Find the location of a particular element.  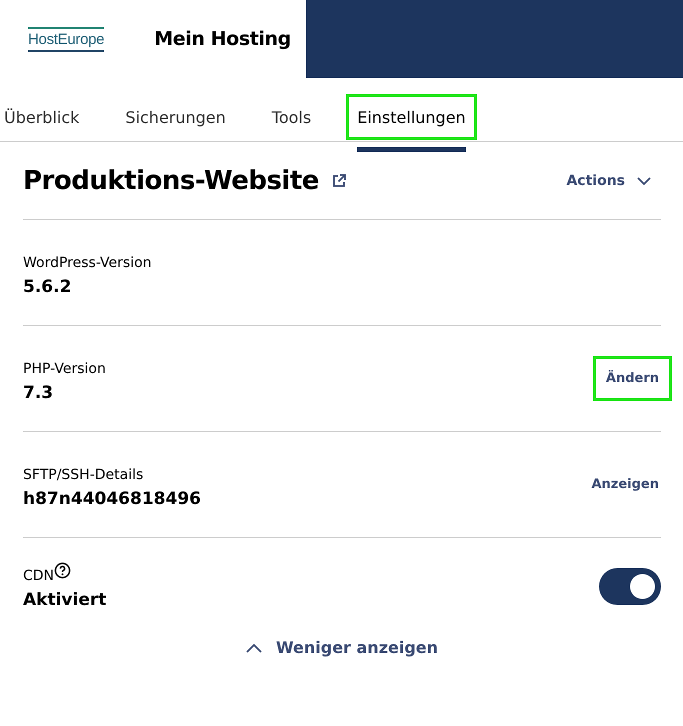

toggle-switch is located at coordinates (630, 586).